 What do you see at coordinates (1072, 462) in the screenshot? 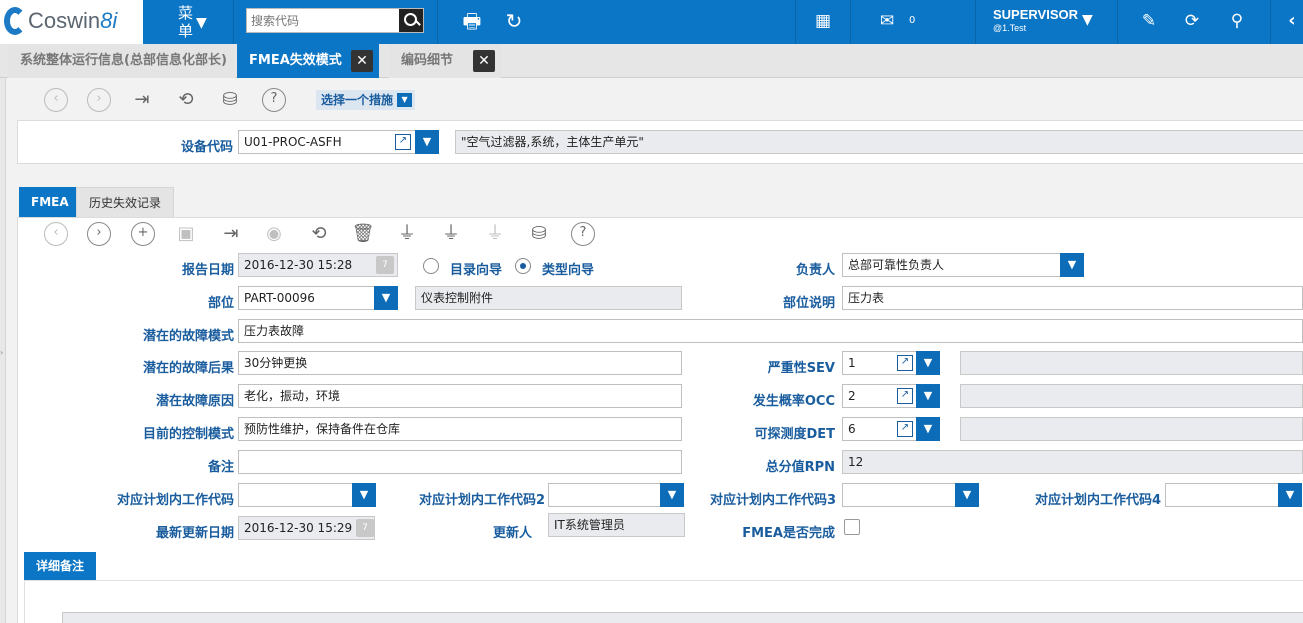
I see `rpn-field: 12` at bounding box center [1072, 462].